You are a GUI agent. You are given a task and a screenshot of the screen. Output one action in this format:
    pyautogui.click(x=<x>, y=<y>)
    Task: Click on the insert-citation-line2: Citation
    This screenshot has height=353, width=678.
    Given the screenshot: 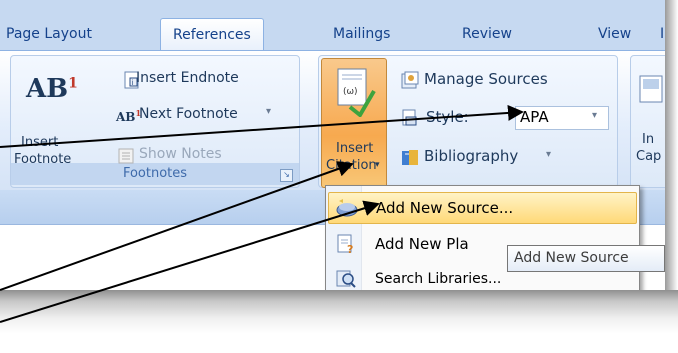 What is the action you would take?
    pyautogui.click(x=351, y=165)
    